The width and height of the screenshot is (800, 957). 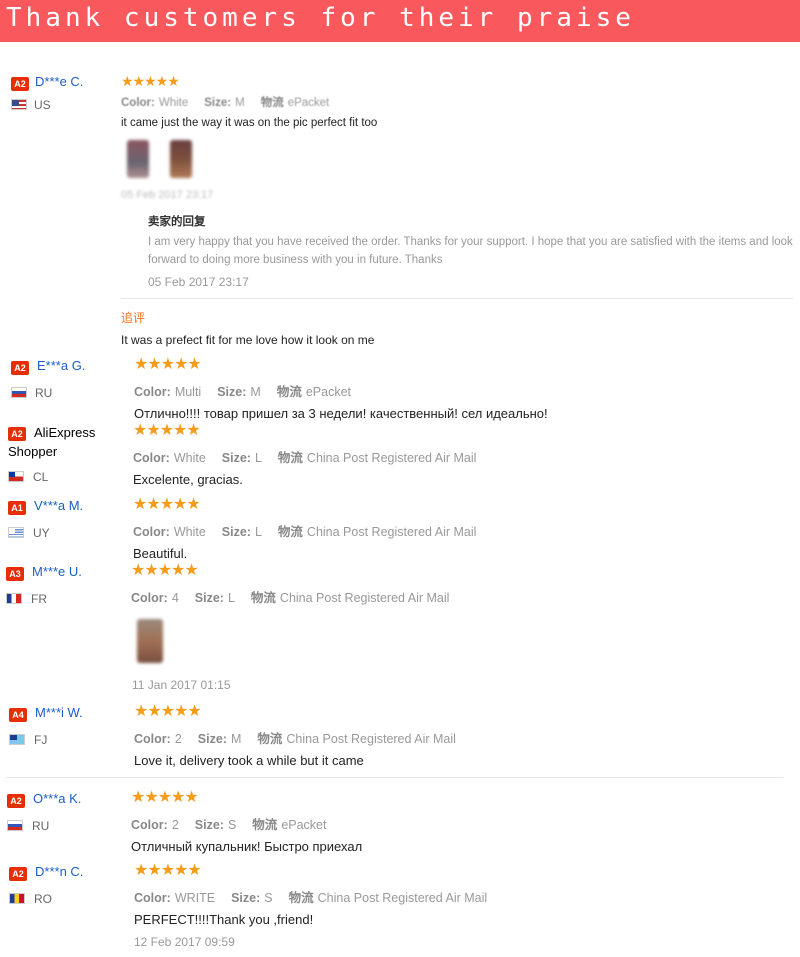 What do you see at coordinates (18, 715) in the screenshot?
I see `buyer-level-badge: A4` at bounding box center [18, 715].